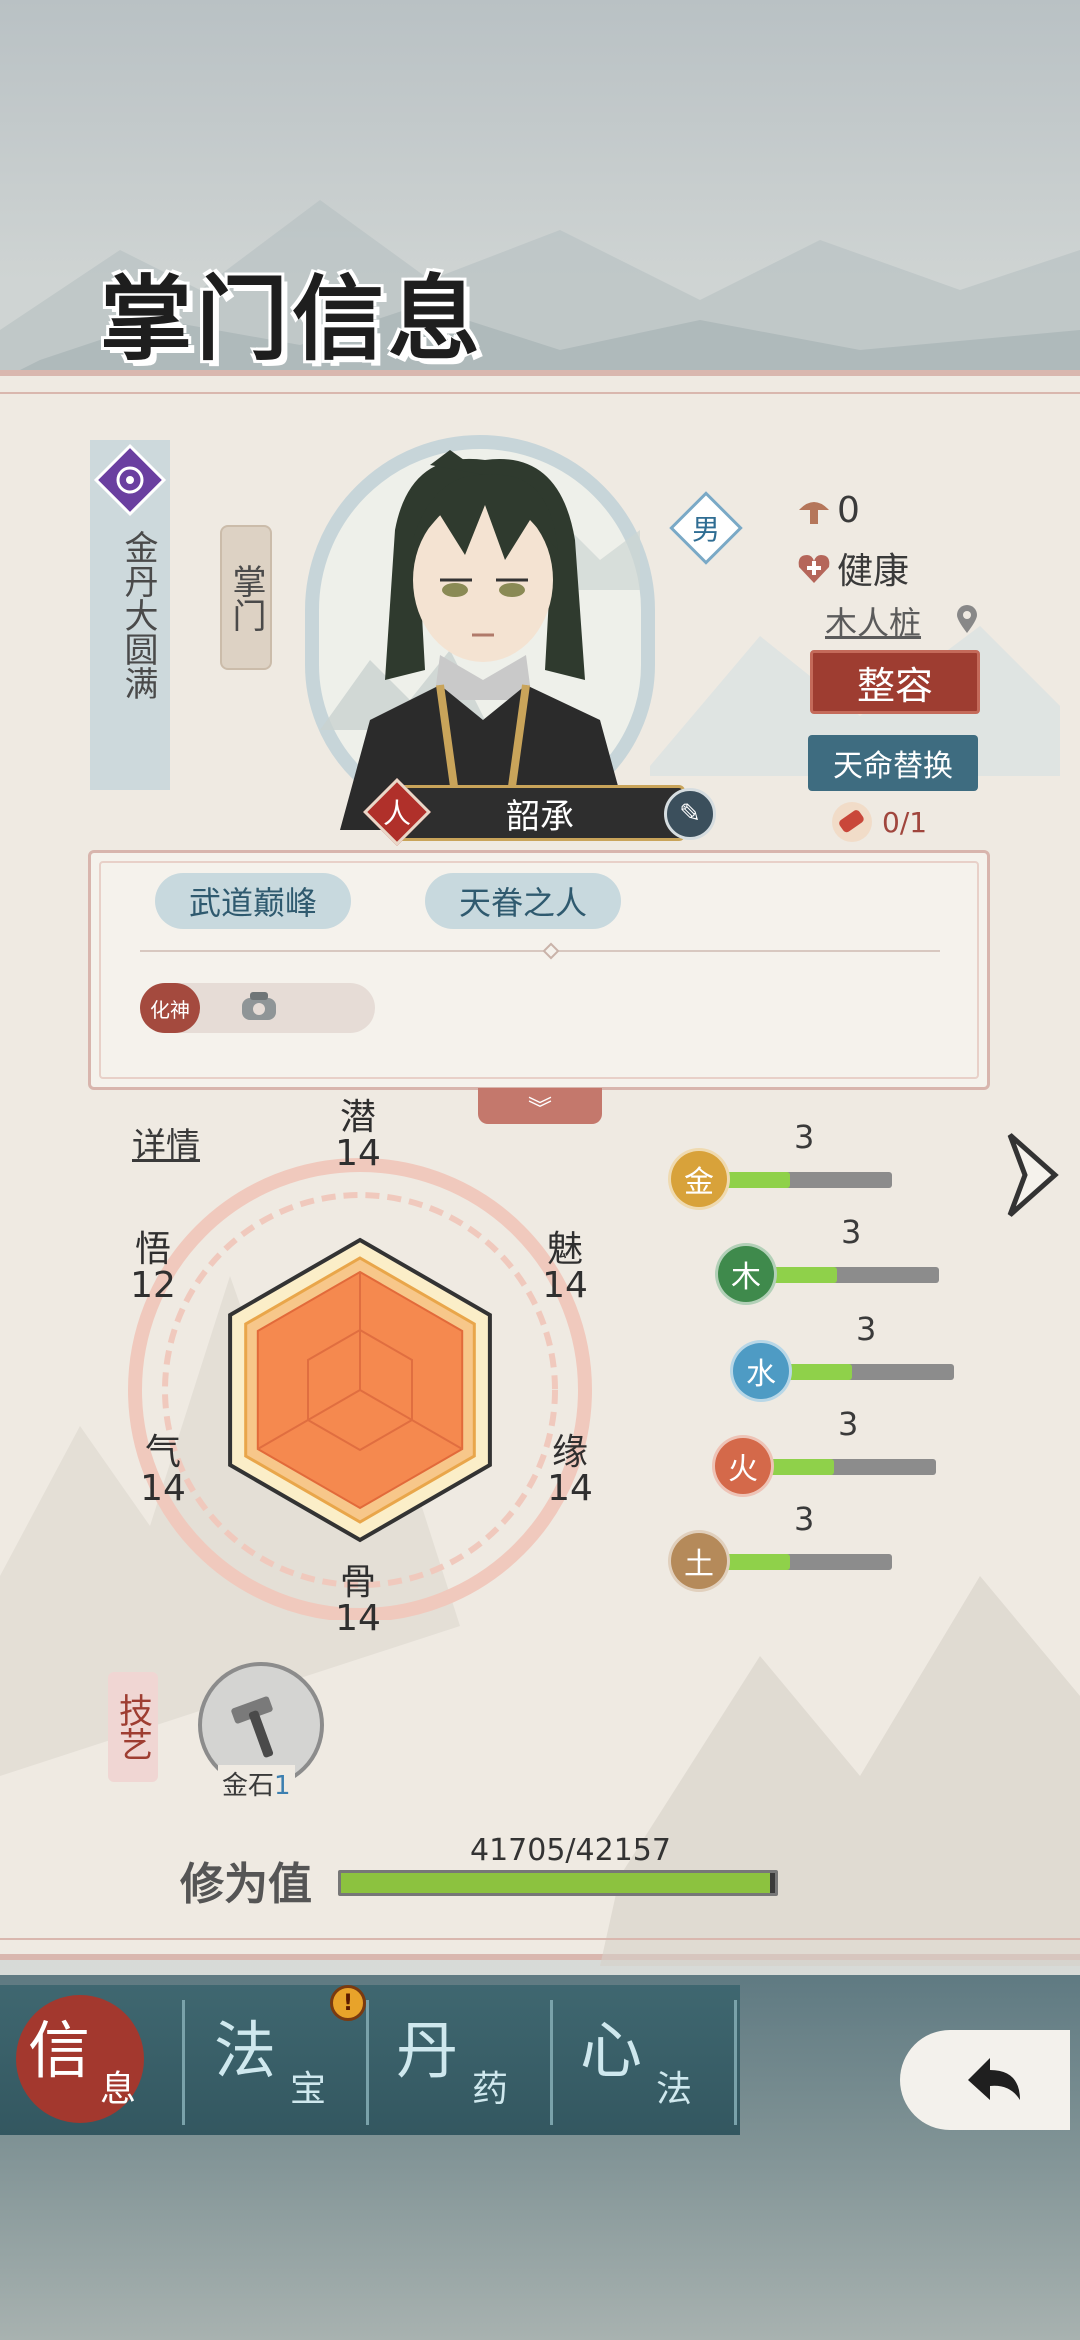 The image size is (1080, 2340). I want to click on attribute-radar-chart, so click(360, 1389).